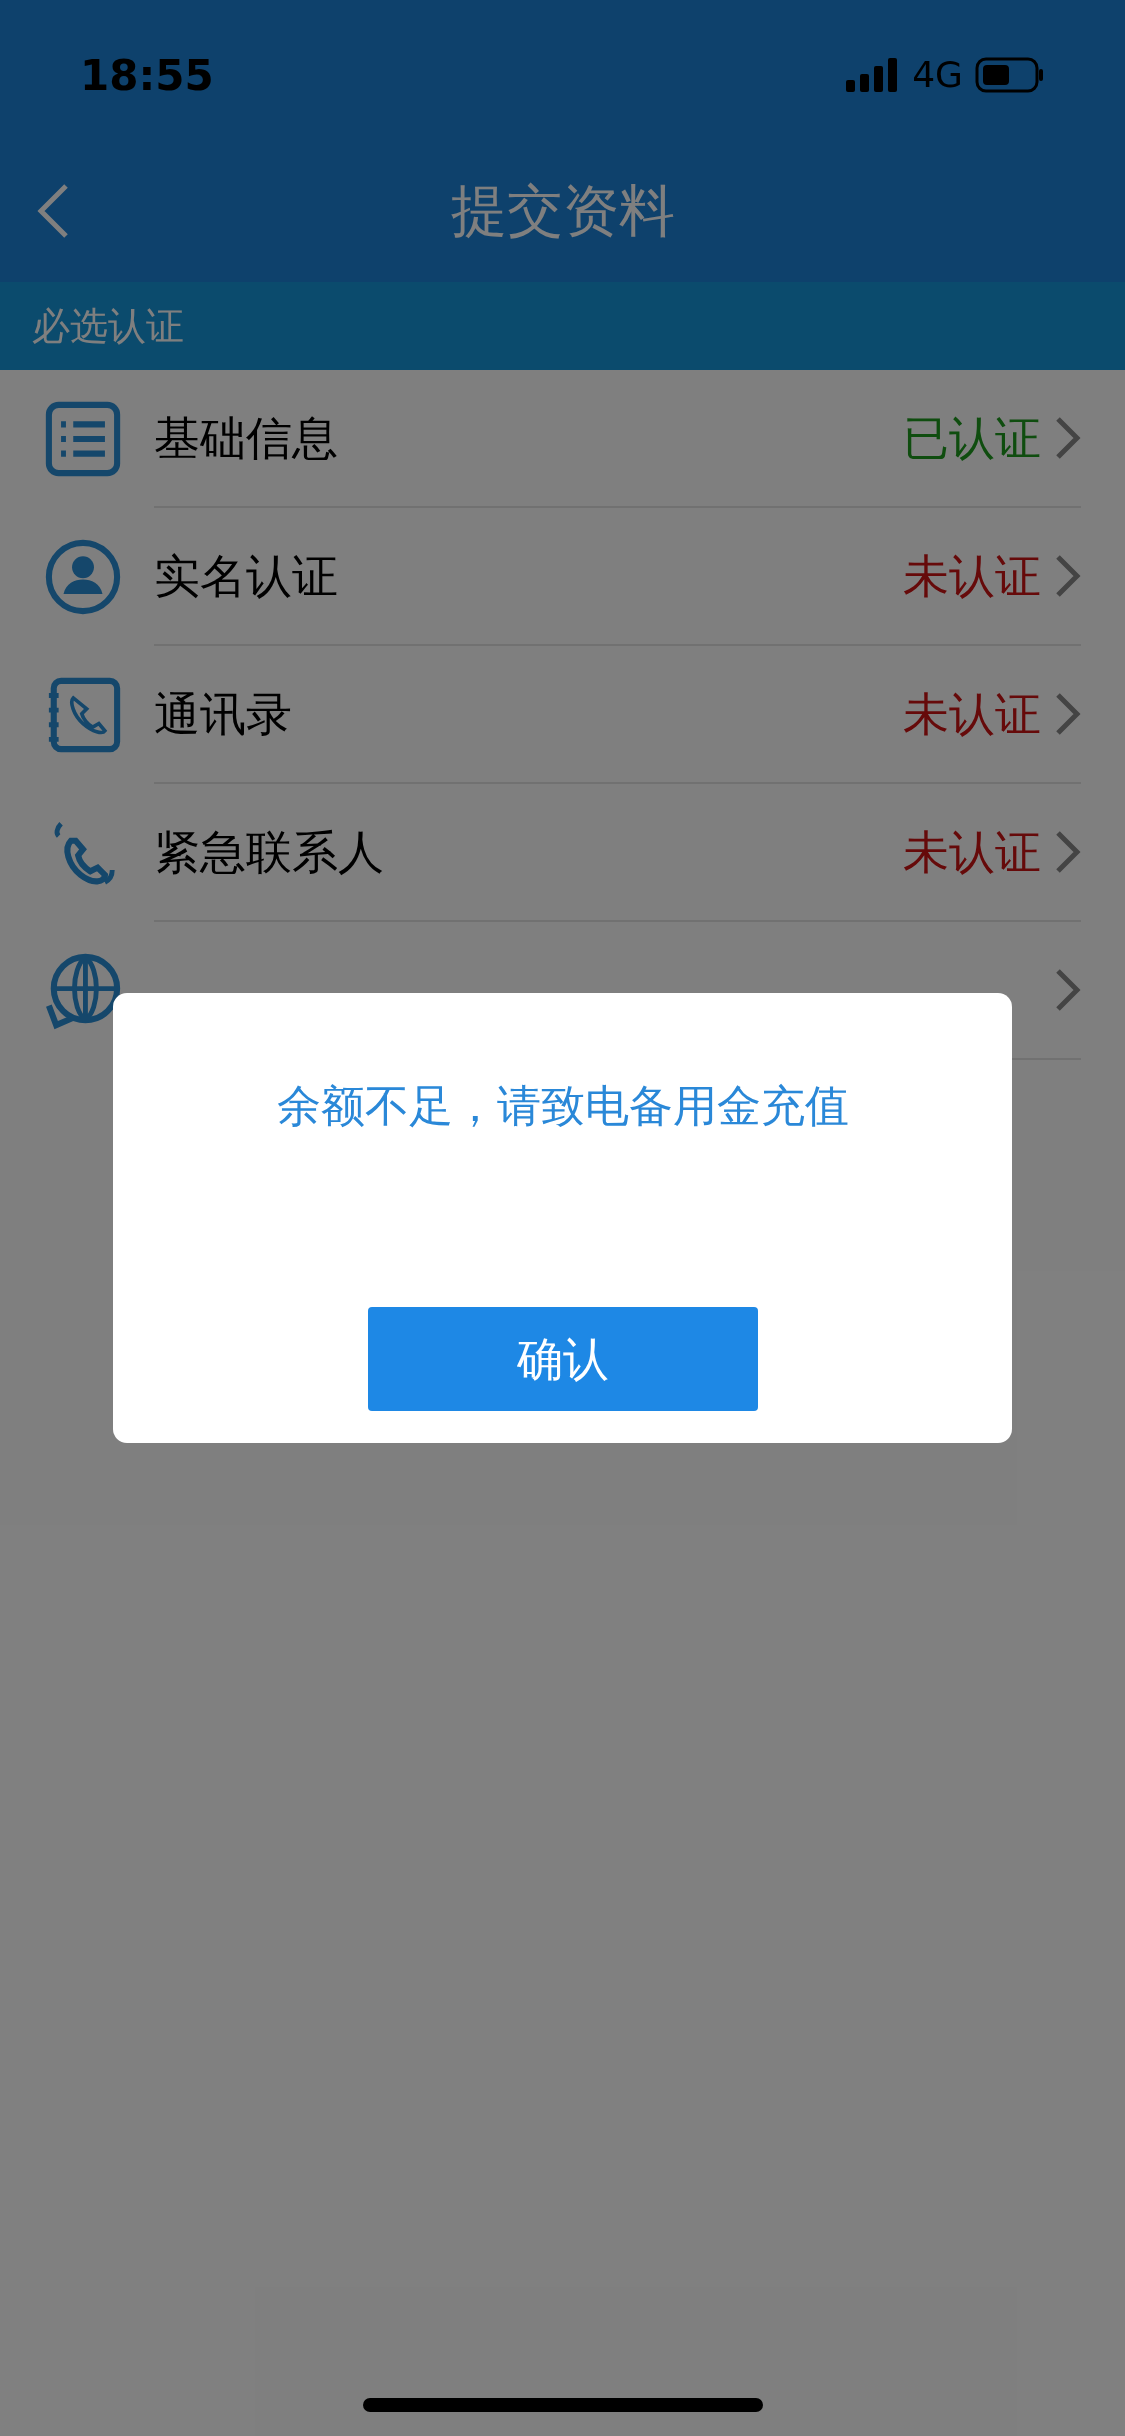 This screenshot has width=1125, height=2436. I want to click on dialog-message: 余额不足，请致电备用金充值, so click(562, 1106).